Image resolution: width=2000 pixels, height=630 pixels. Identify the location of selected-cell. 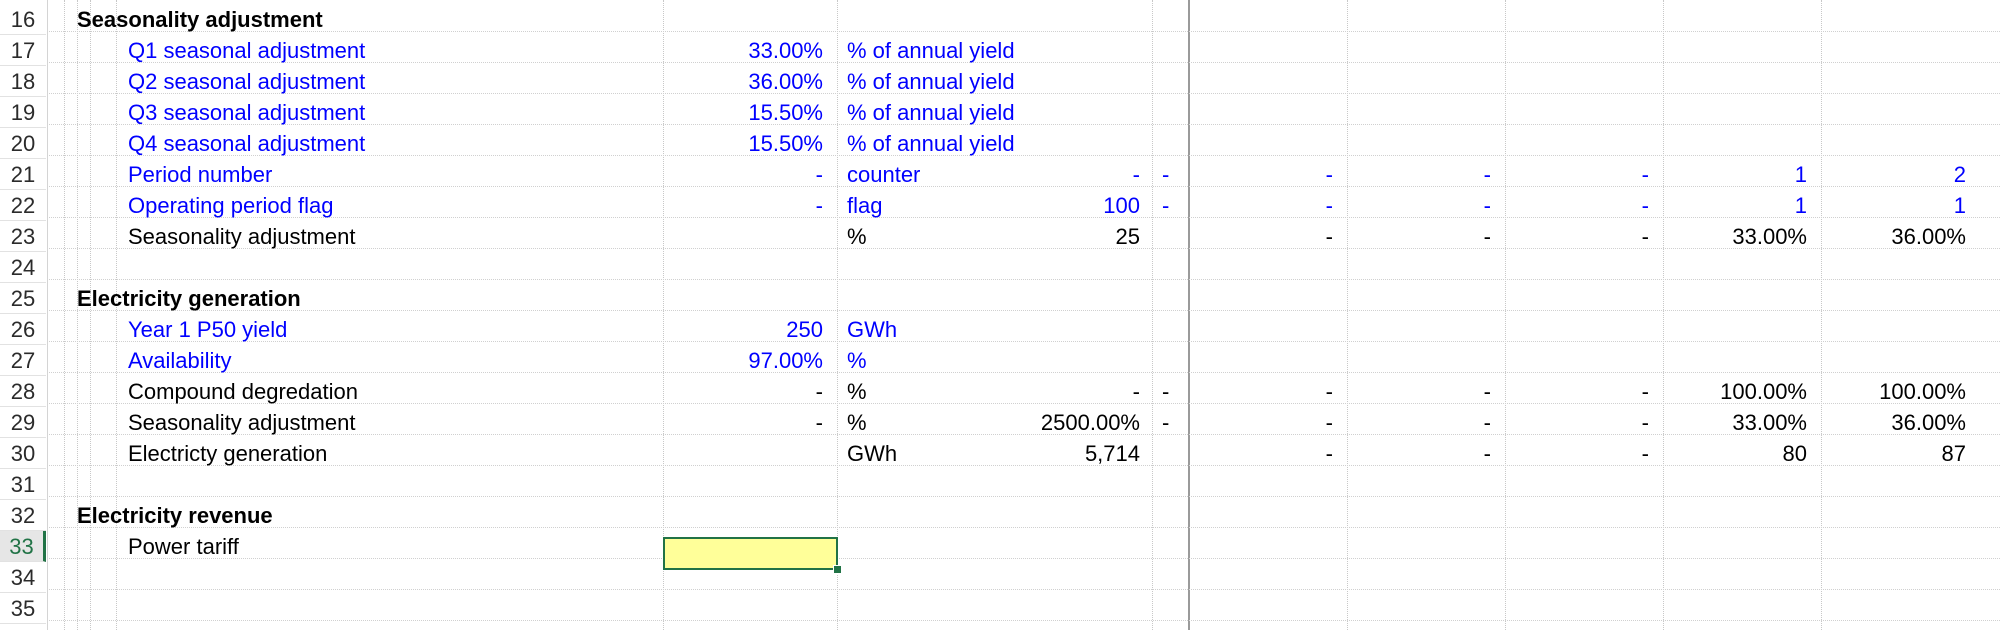
(750, 553).